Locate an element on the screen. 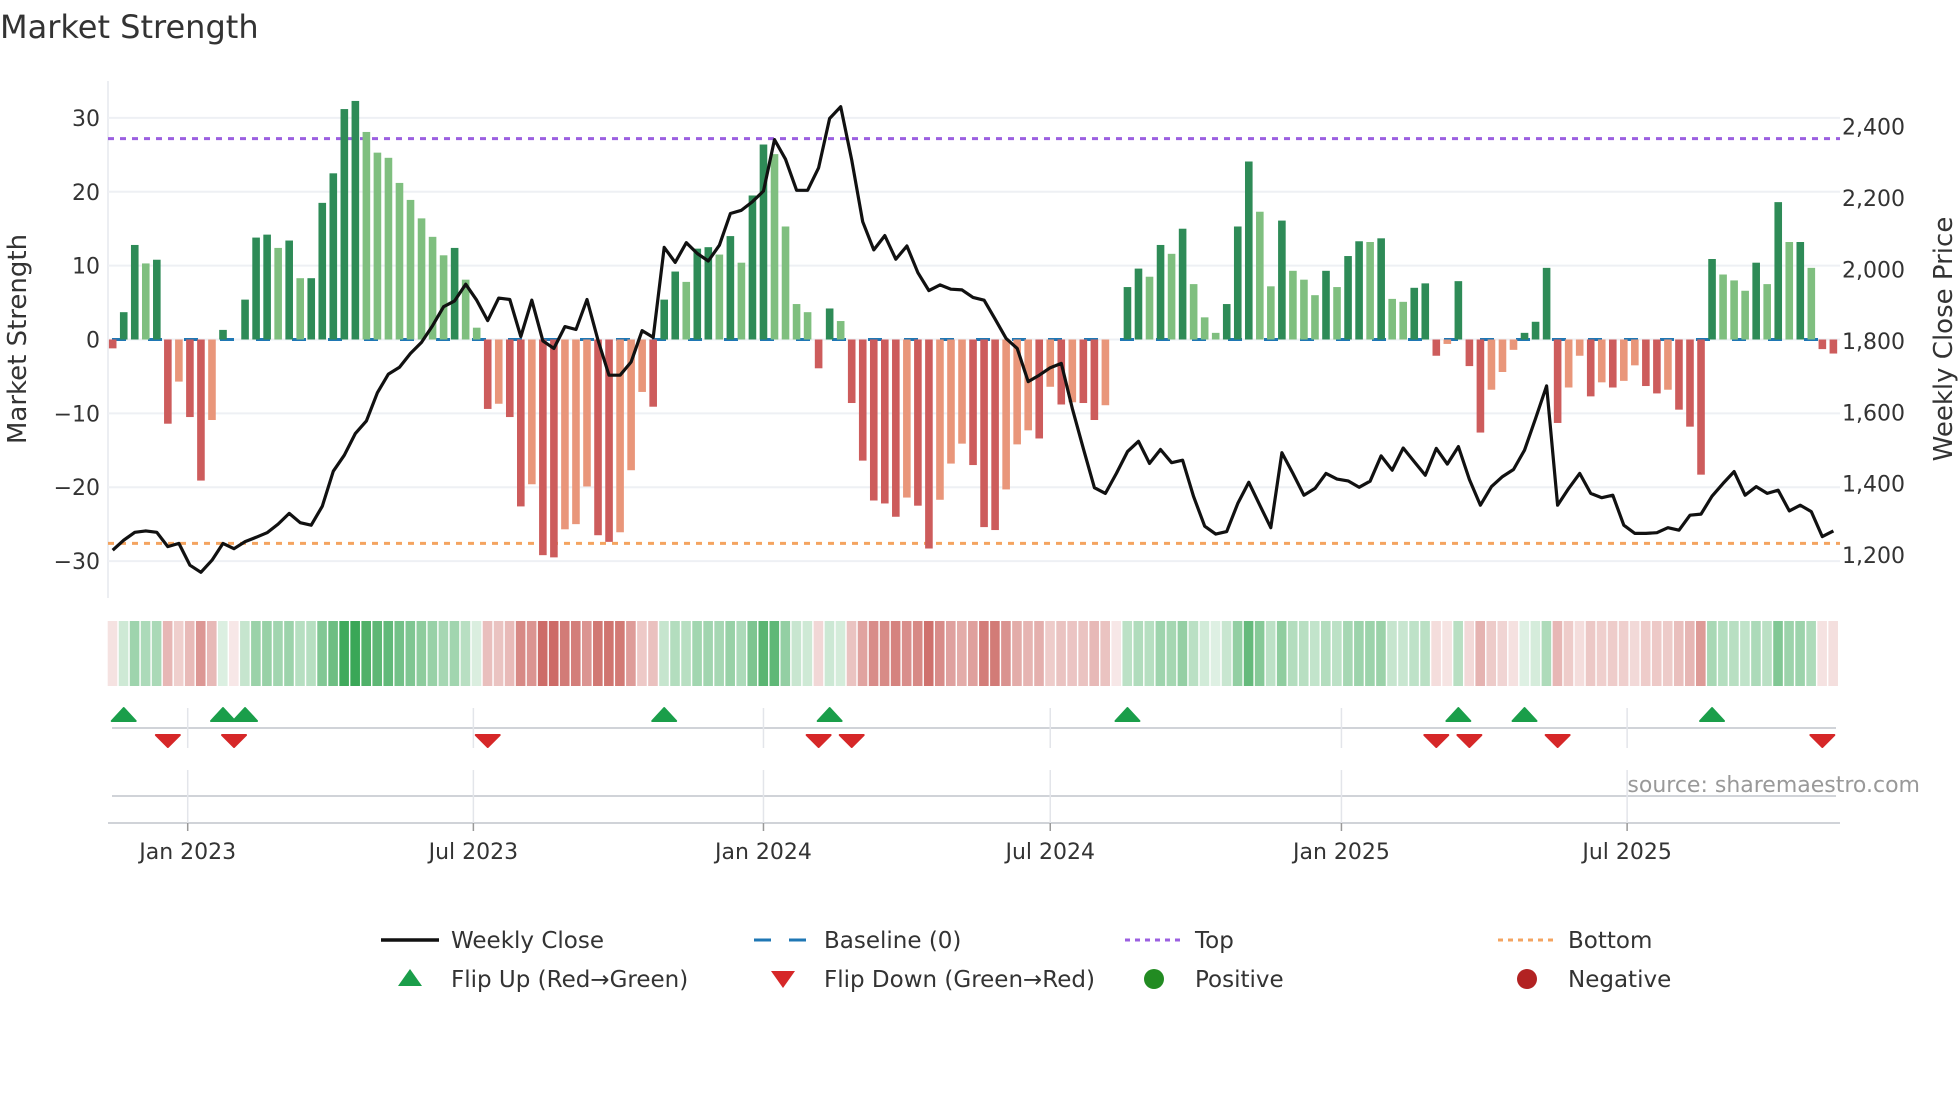 Image resolution: width=1960 pixels, height=1102 pixels. triangle-down-icon is located at coordinates (783, 979).